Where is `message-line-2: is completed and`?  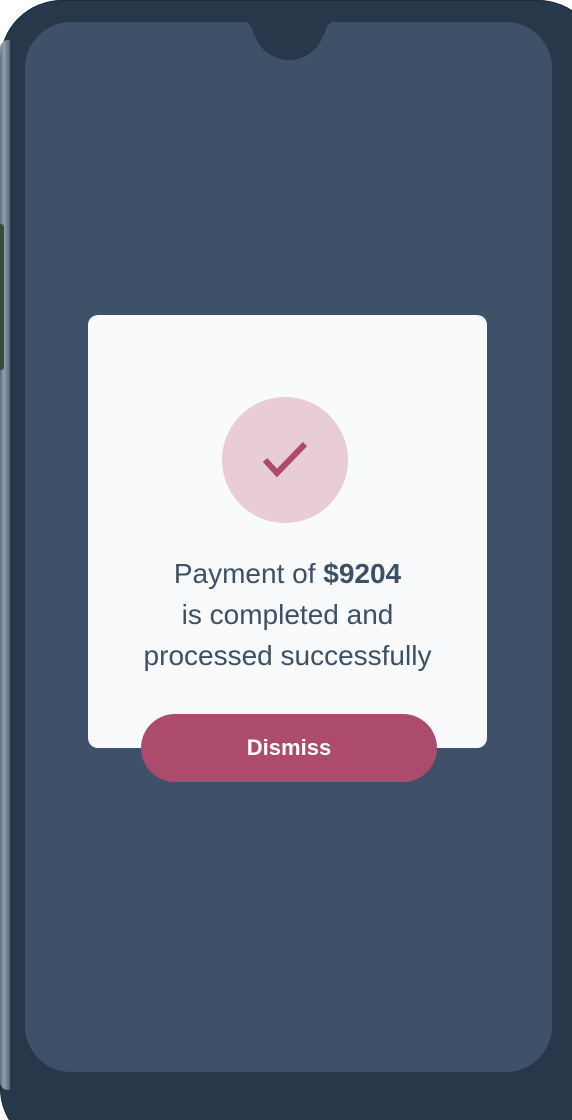 message-line-2: is completed and is located at coordinates (287, 614).